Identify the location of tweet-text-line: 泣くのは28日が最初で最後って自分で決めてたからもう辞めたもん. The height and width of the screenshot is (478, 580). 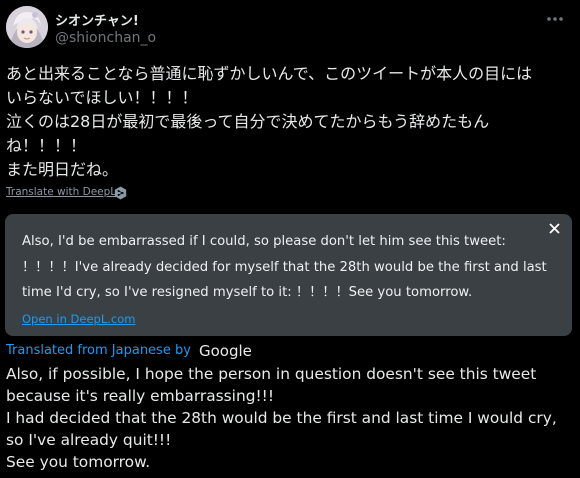
(248, 121).